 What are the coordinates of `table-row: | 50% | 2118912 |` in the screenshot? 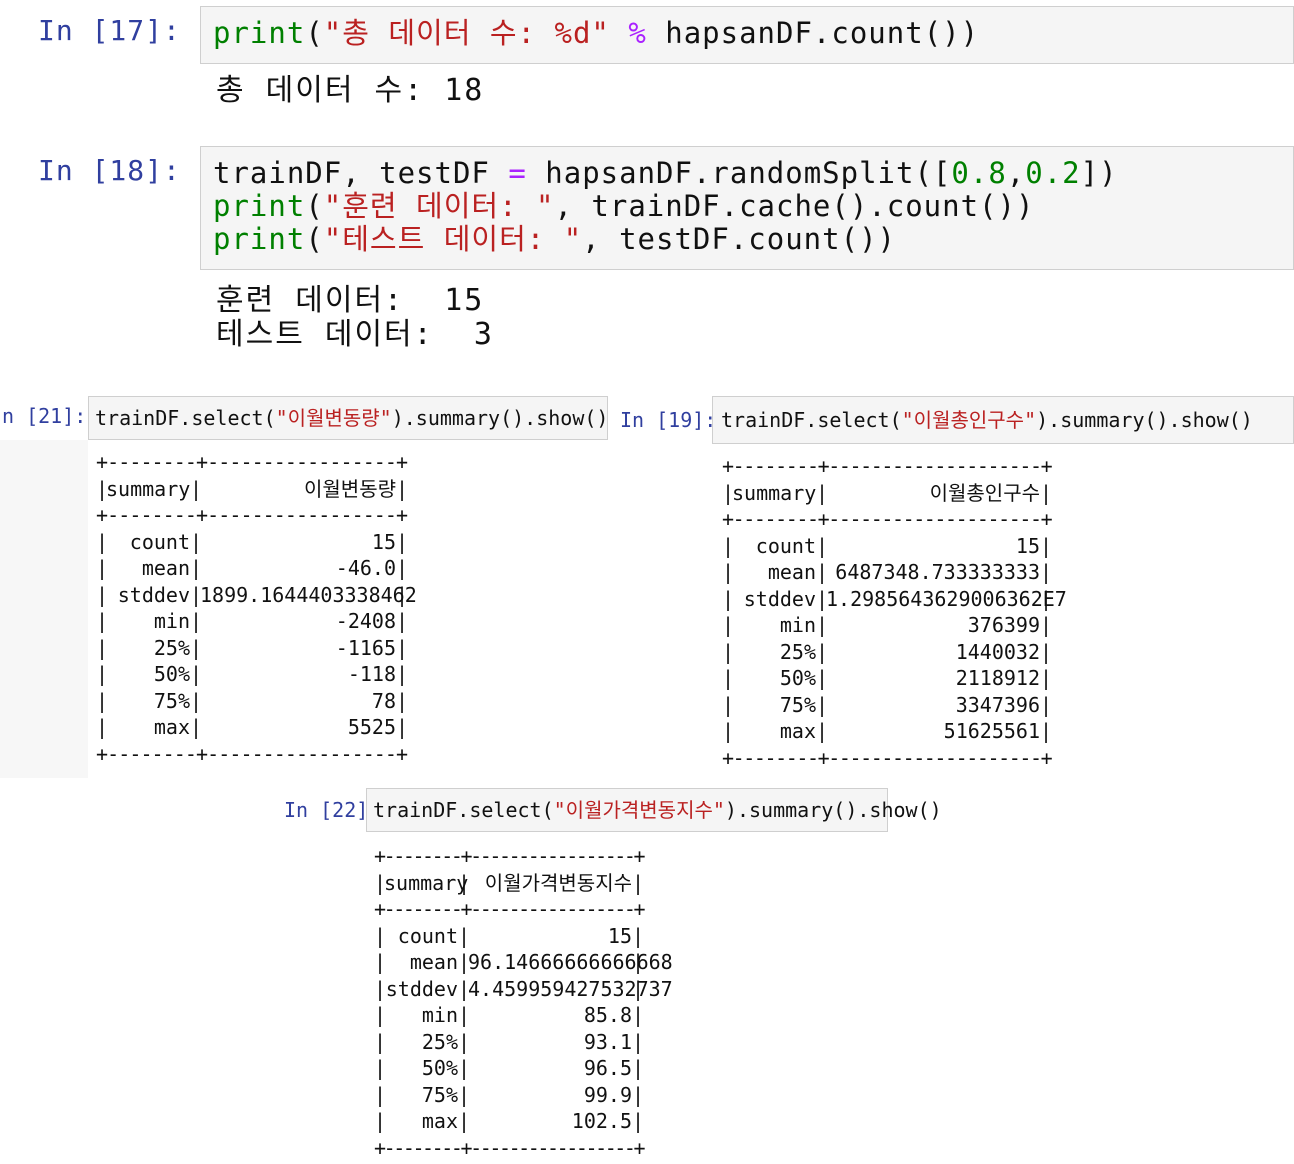 It's located at (887, 678).